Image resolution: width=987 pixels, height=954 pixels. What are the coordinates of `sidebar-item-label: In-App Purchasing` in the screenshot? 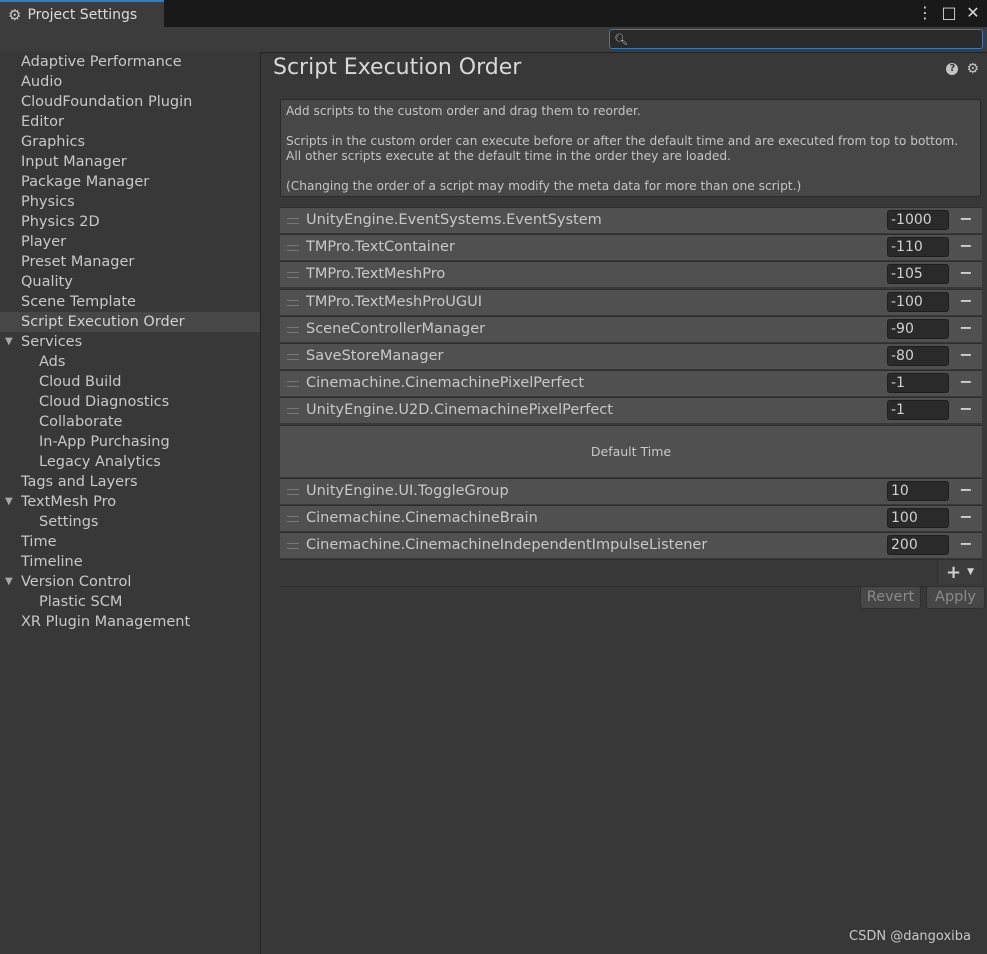 It's located at (104, 442).